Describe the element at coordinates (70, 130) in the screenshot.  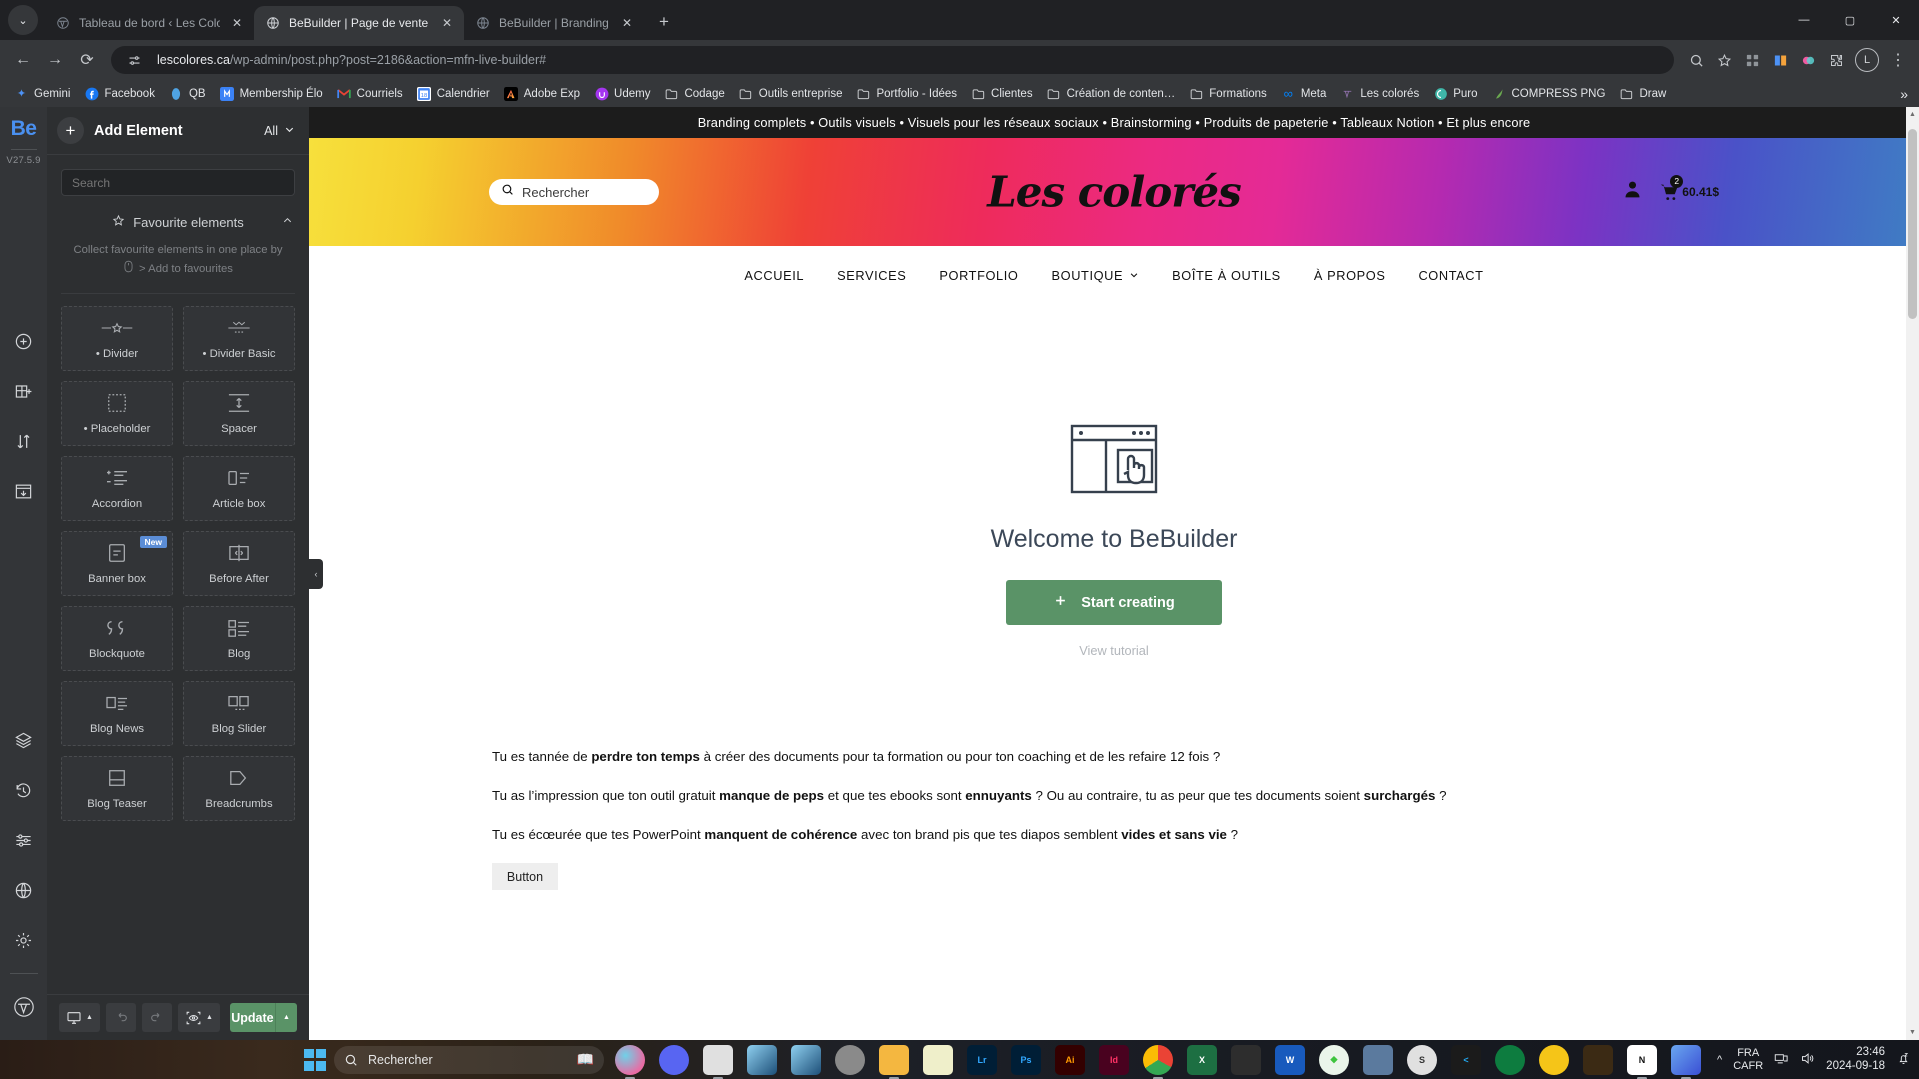
I see `add-element-plus-icon: +` at that location.